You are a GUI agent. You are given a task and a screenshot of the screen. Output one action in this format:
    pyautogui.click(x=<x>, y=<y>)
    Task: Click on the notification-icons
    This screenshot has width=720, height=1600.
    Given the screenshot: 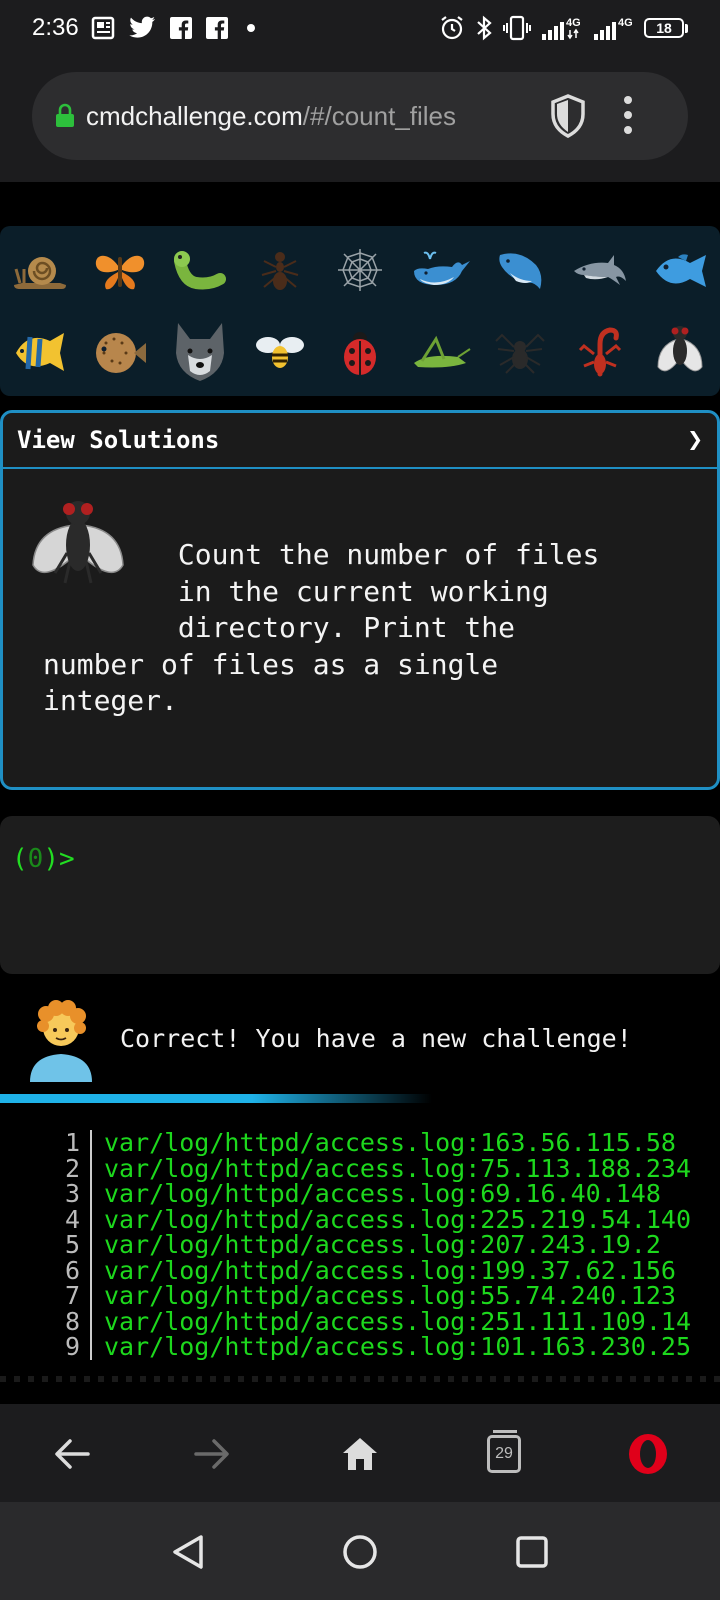 What is the action you would take?
    pyautogui.click(x=176, y=28)
    